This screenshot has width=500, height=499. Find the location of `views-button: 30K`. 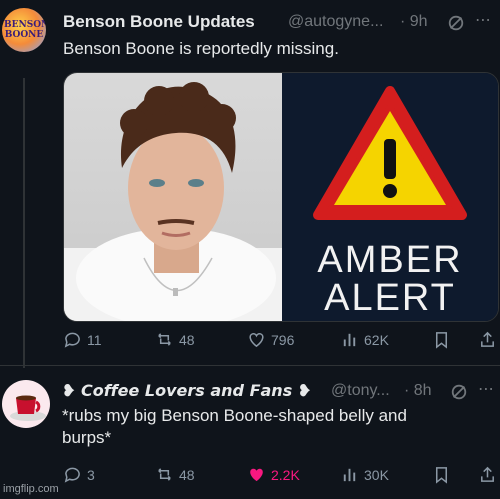

views-button: 30K is located at coordinates (364, 474).